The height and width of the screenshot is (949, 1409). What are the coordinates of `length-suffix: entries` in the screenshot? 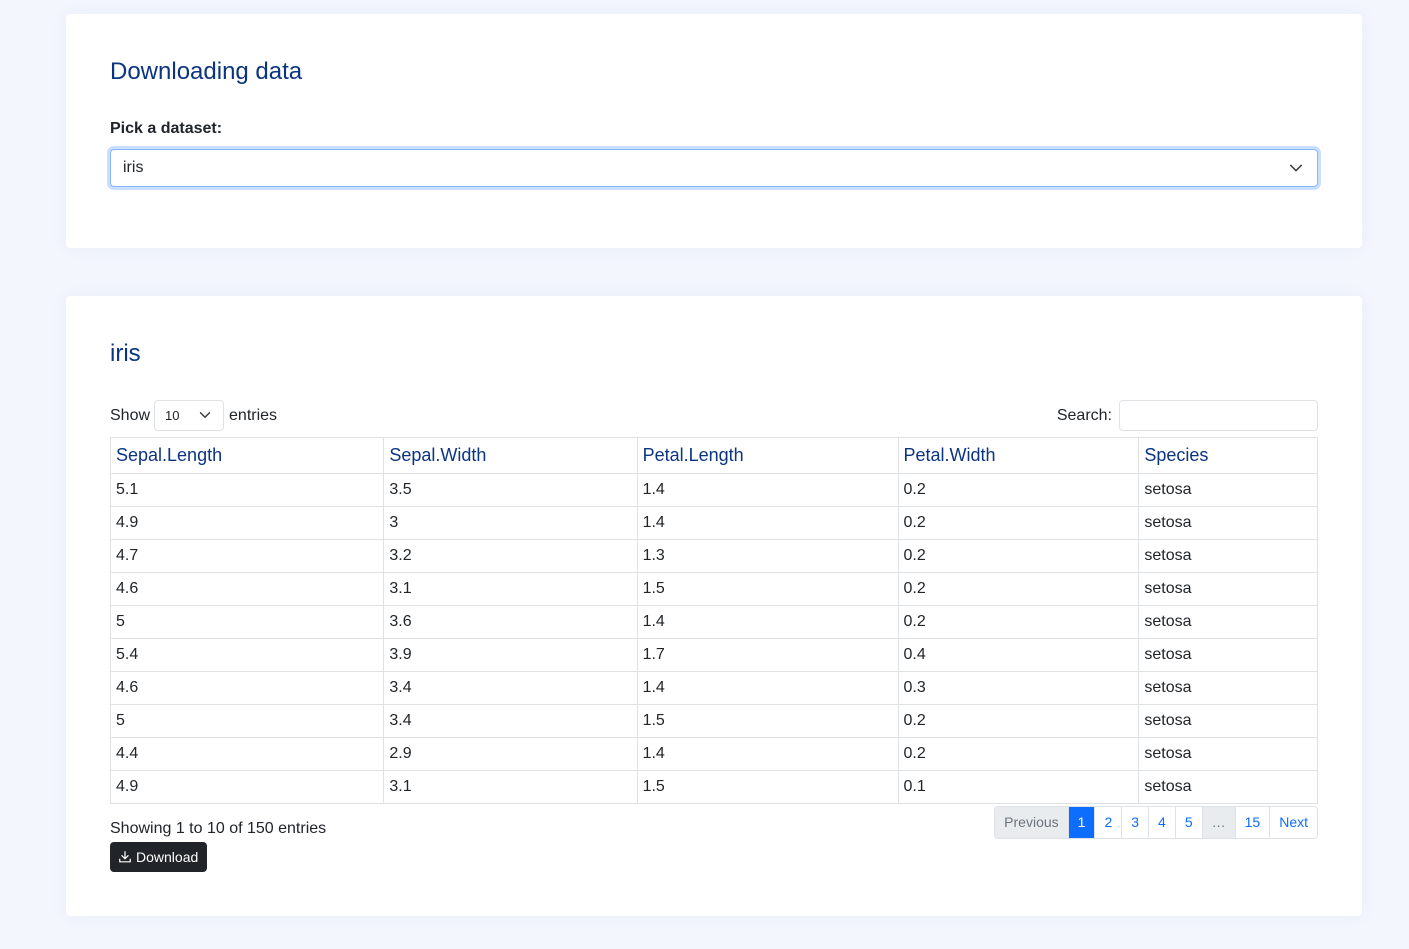 It's located at (253, 415).